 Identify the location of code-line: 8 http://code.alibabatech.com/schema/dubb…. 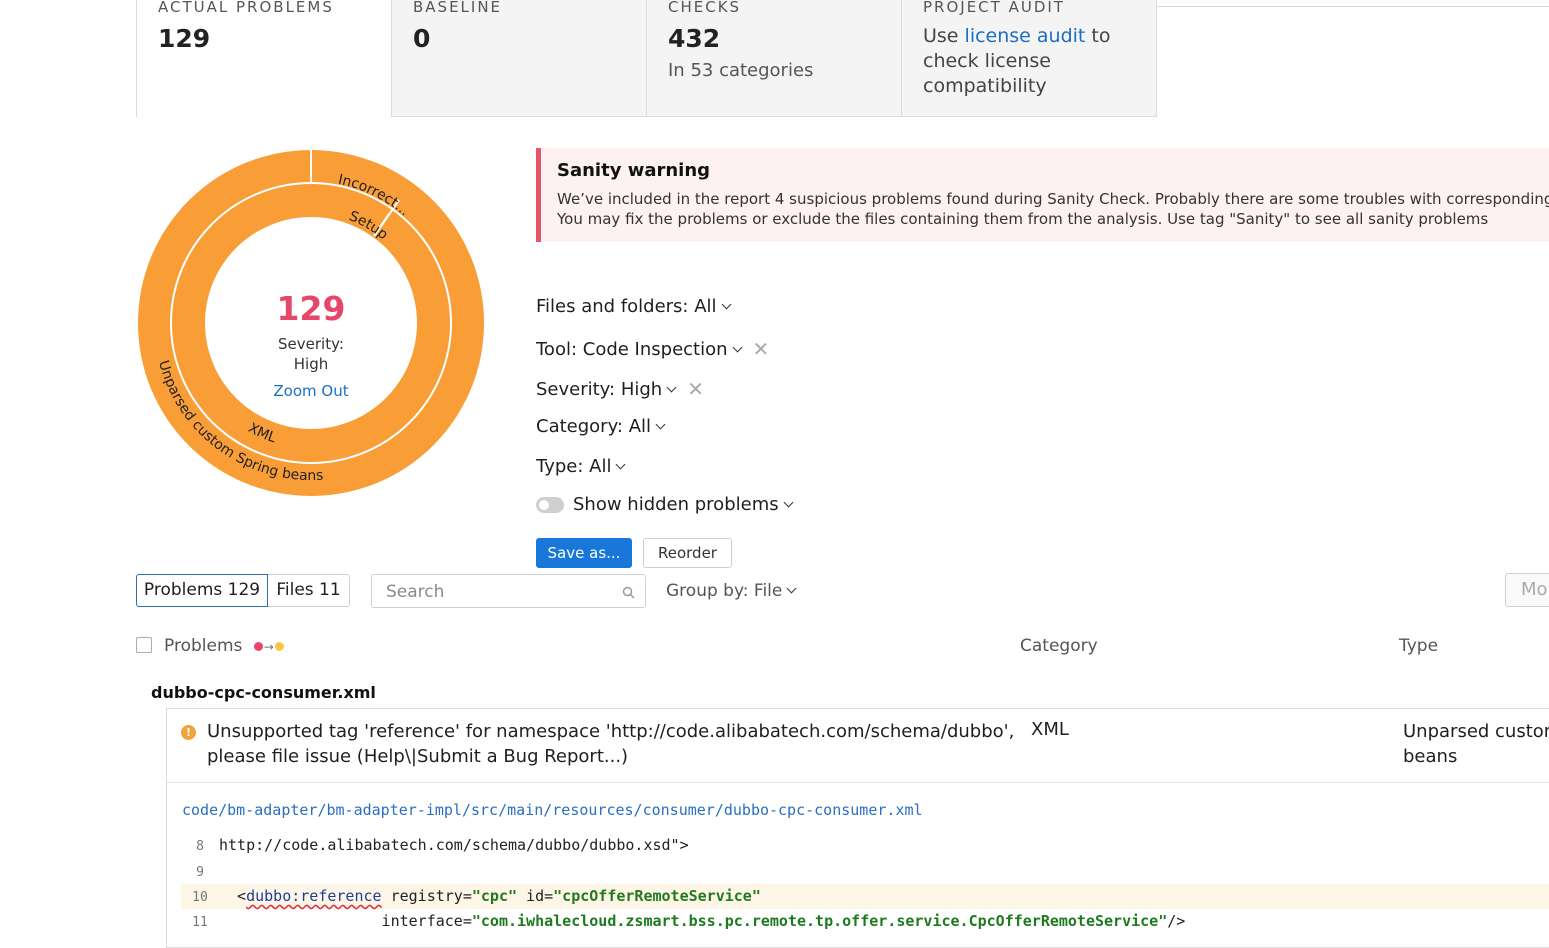
(865, 845).